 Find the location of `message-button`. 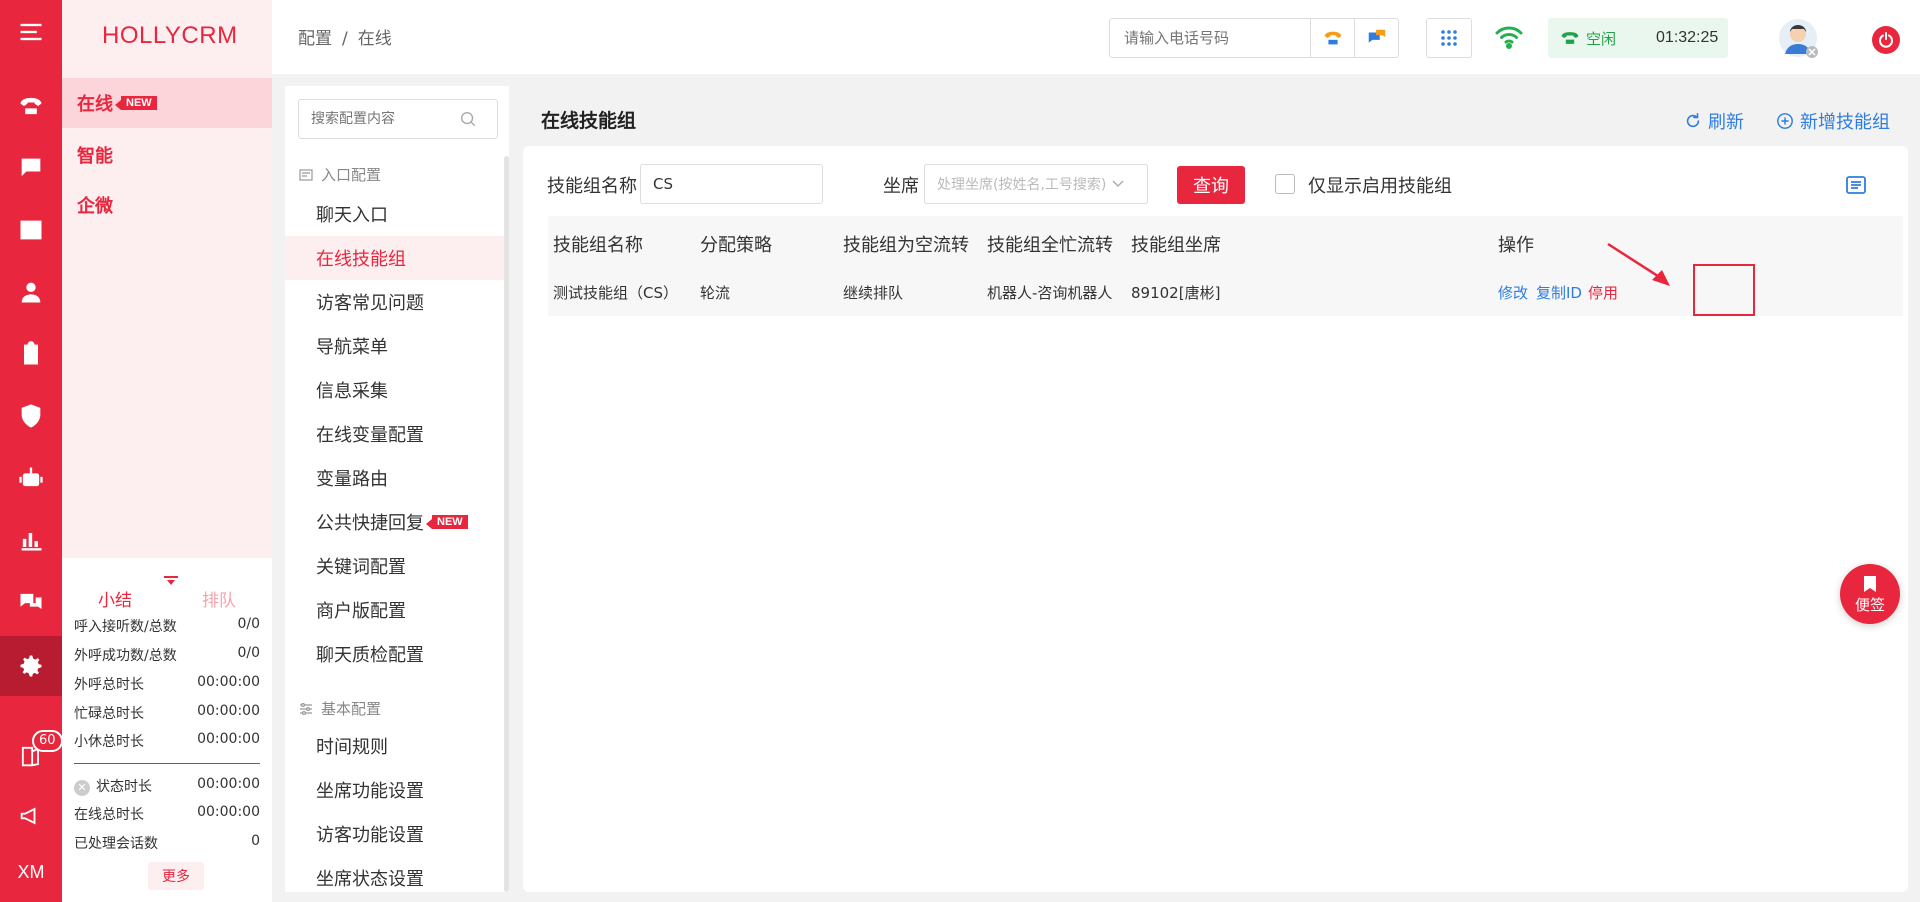

message-button is located at coordinates (1376, 38).